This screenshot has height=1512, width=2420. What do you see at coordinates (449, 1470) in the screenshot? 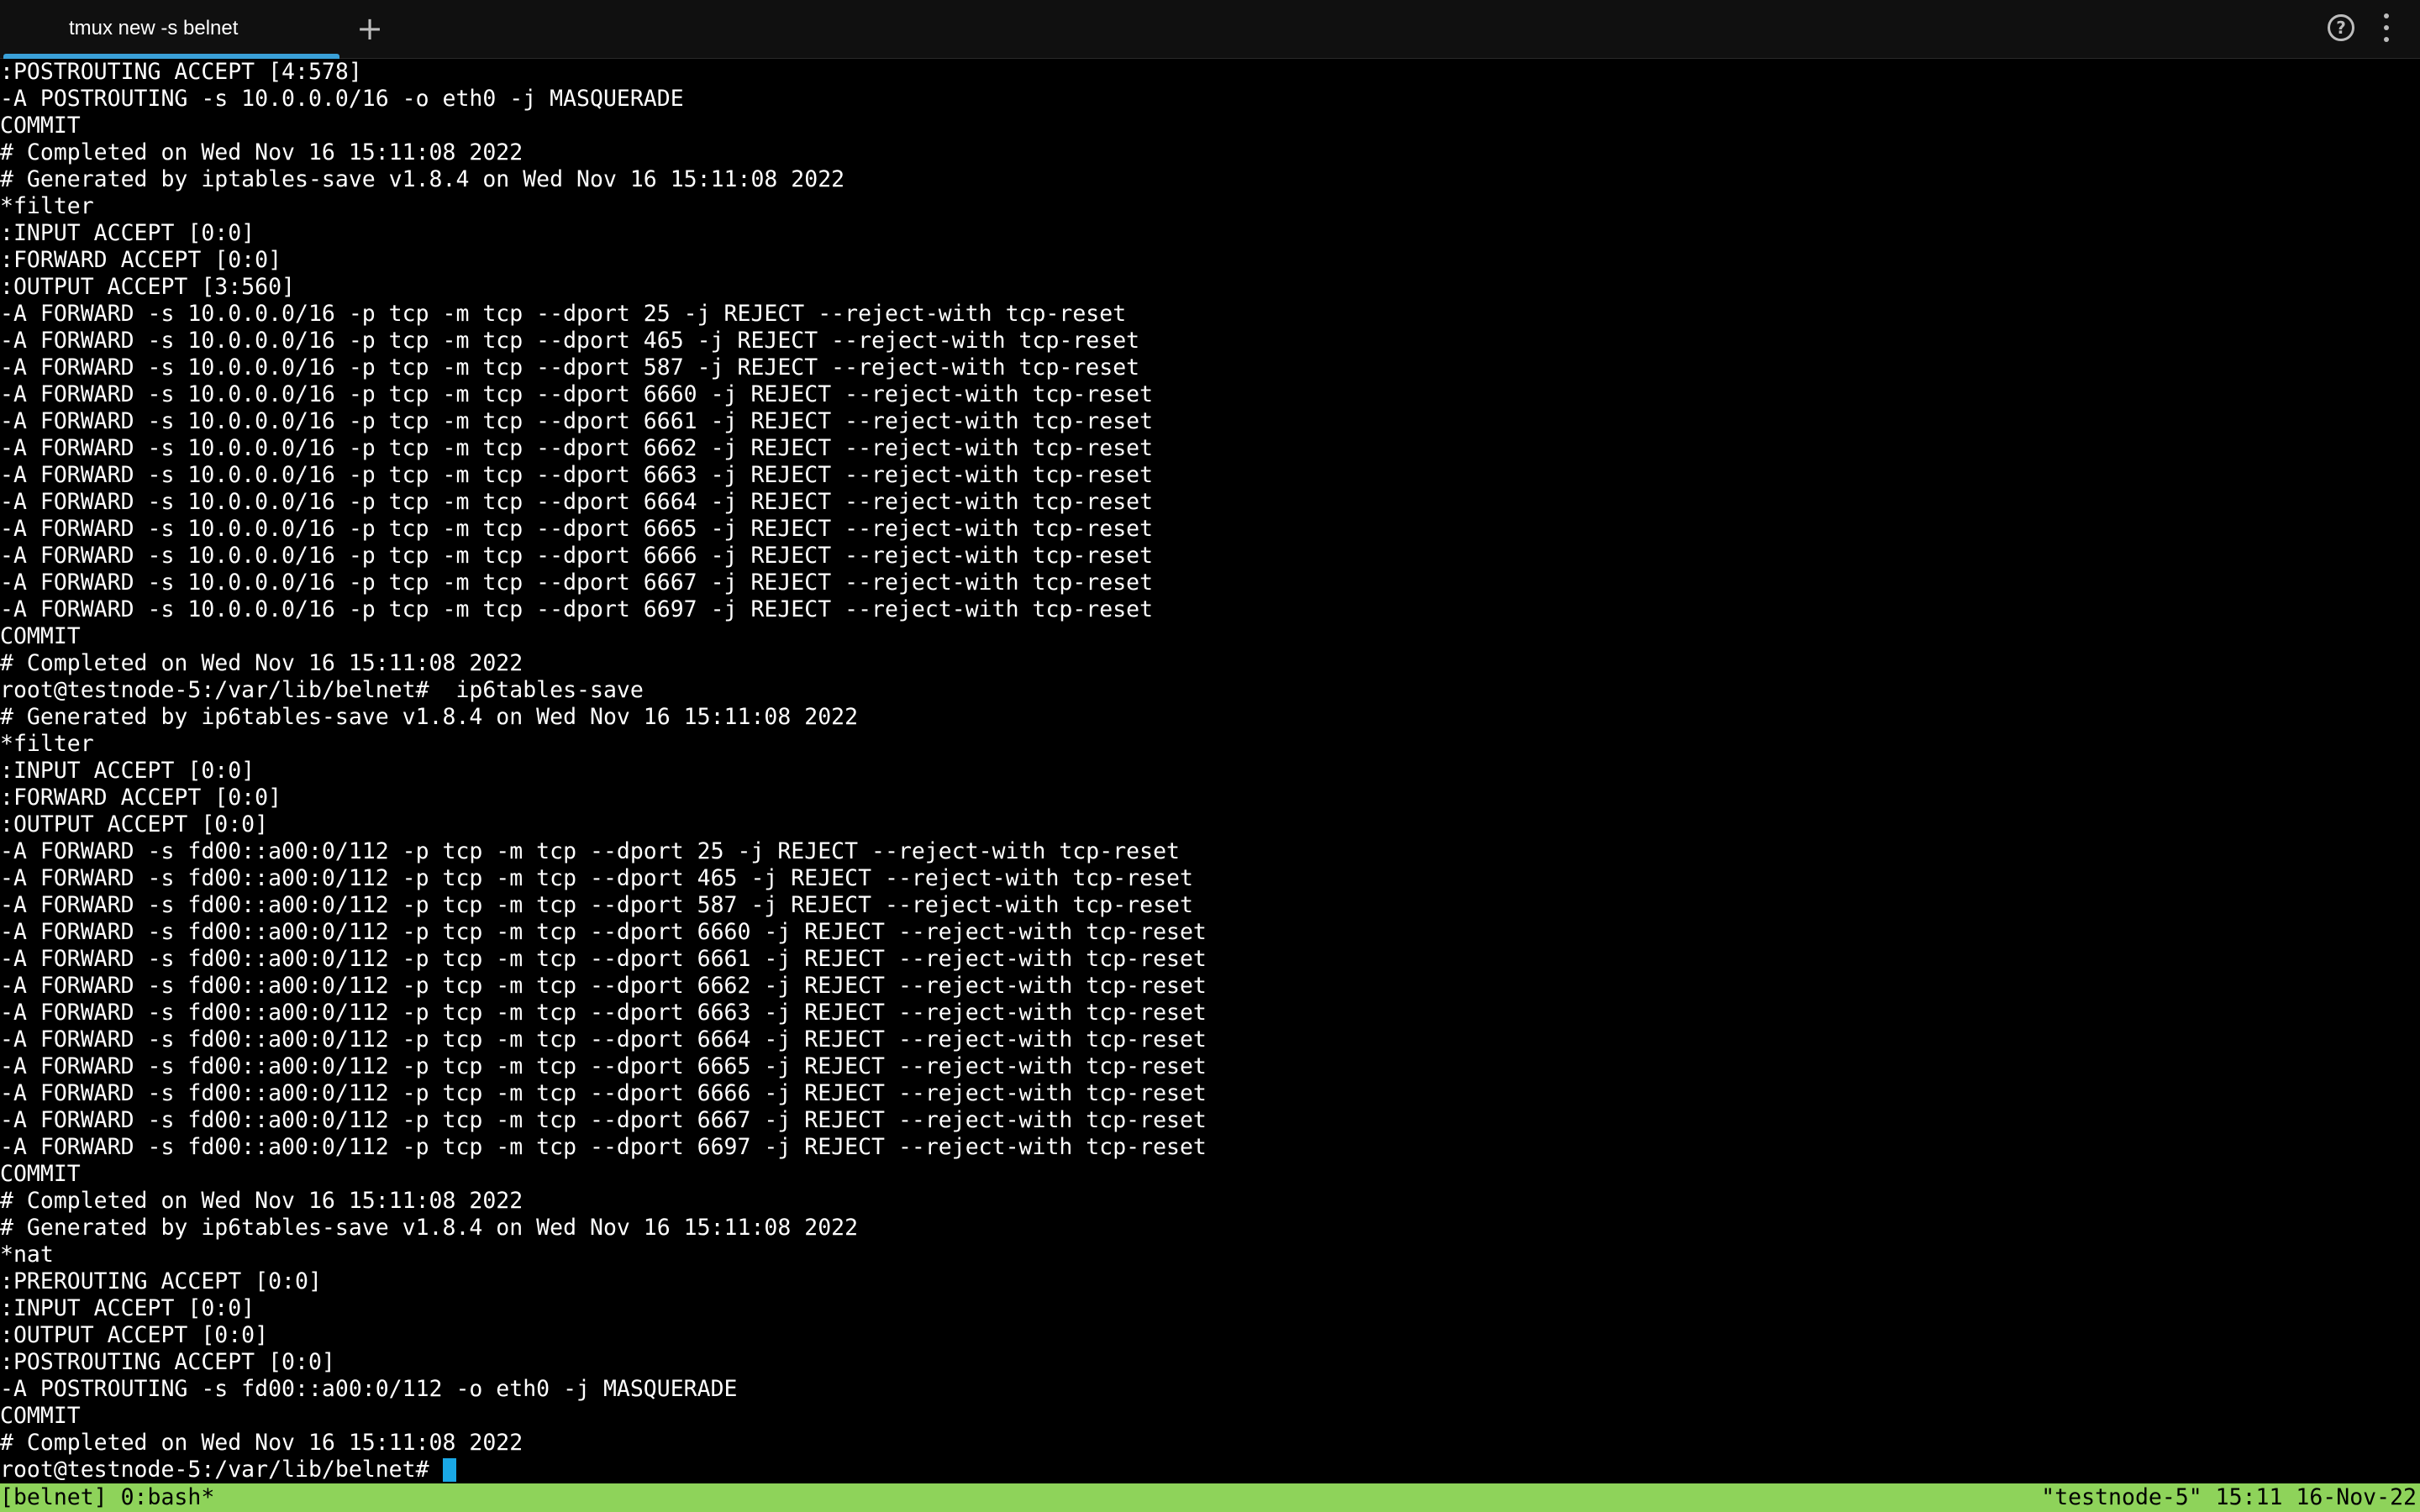
I see `text-cursor` at bounding box center [449, 1470].